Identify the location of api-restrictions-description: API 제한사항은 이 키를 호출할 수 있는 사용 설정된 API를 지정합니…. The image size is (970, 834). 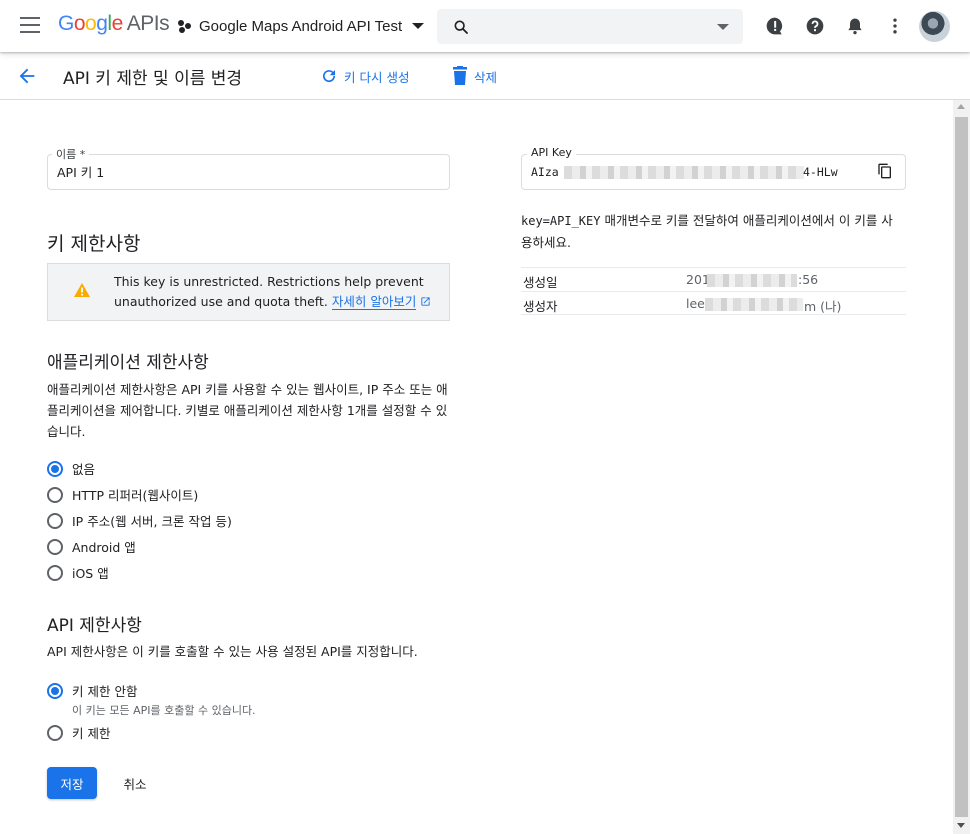
(232, 651).